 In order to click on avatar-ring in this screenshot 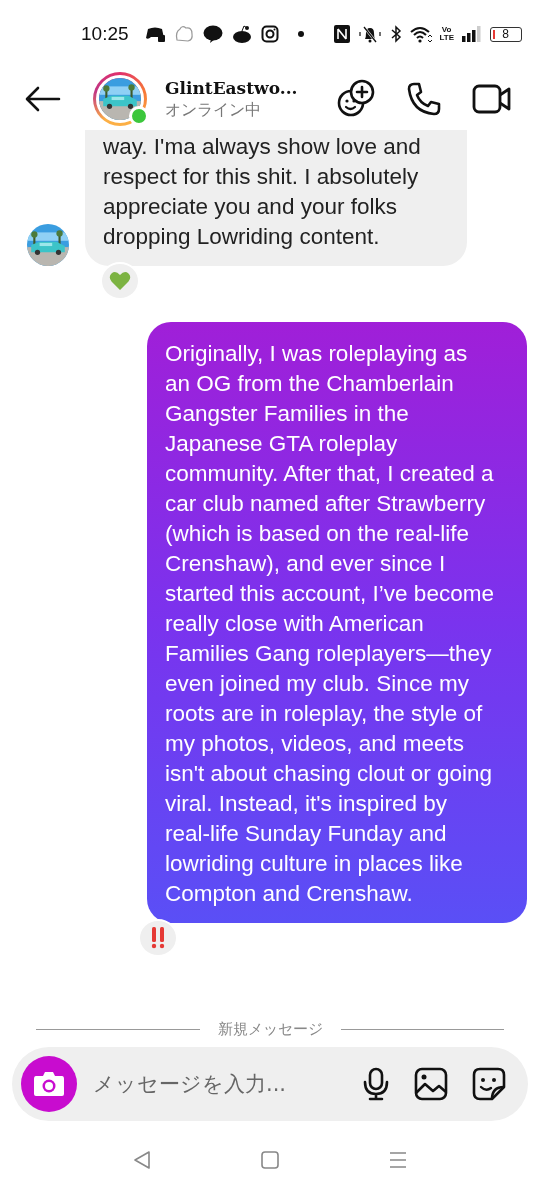, I will do `click(120, 99)`.